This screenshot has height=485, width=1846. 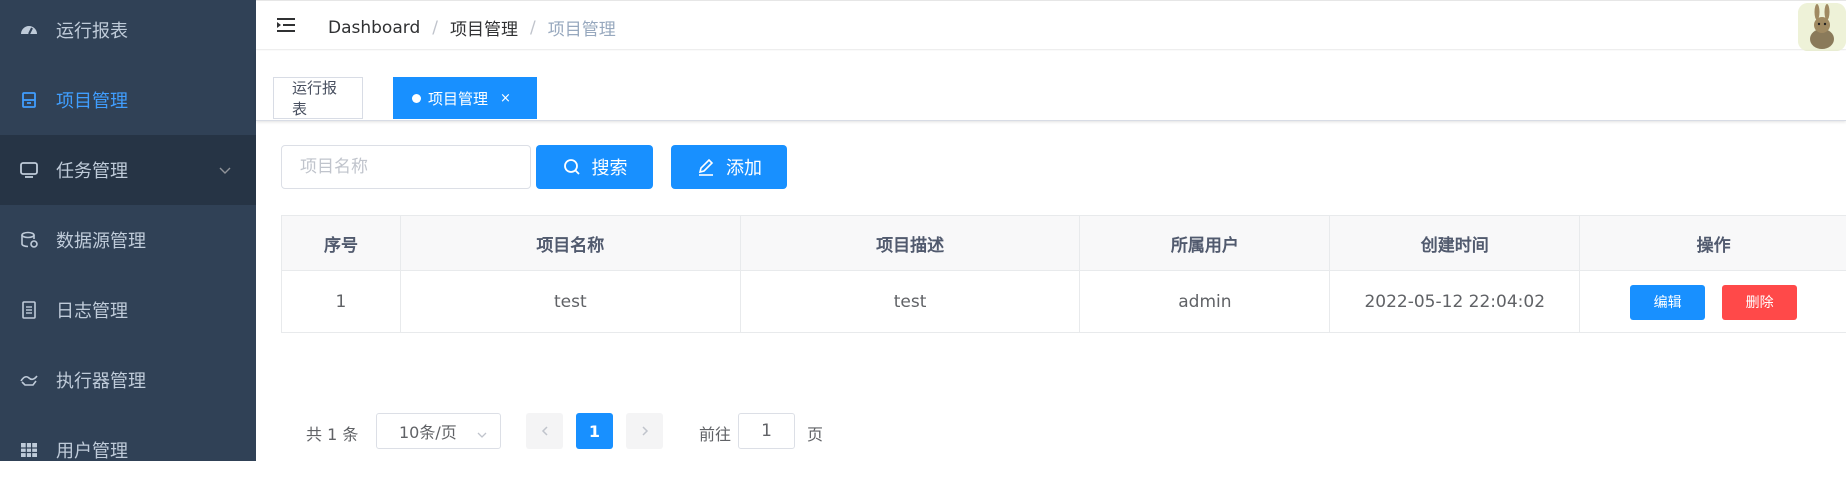 I want to click on delete-button: 删除, so click(x=1760, y=302).